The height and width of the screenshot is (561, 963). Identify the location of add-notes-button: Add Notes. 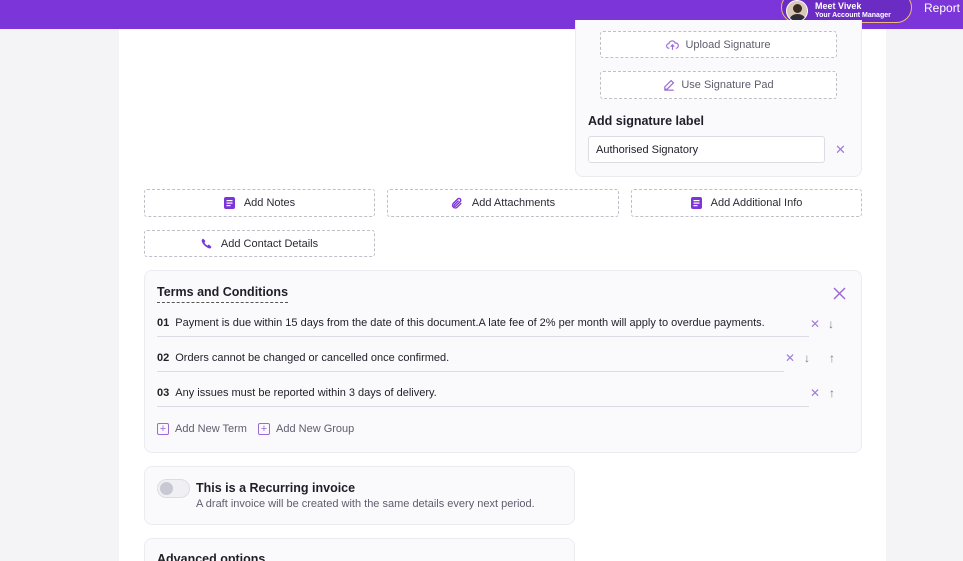
(259, 203).